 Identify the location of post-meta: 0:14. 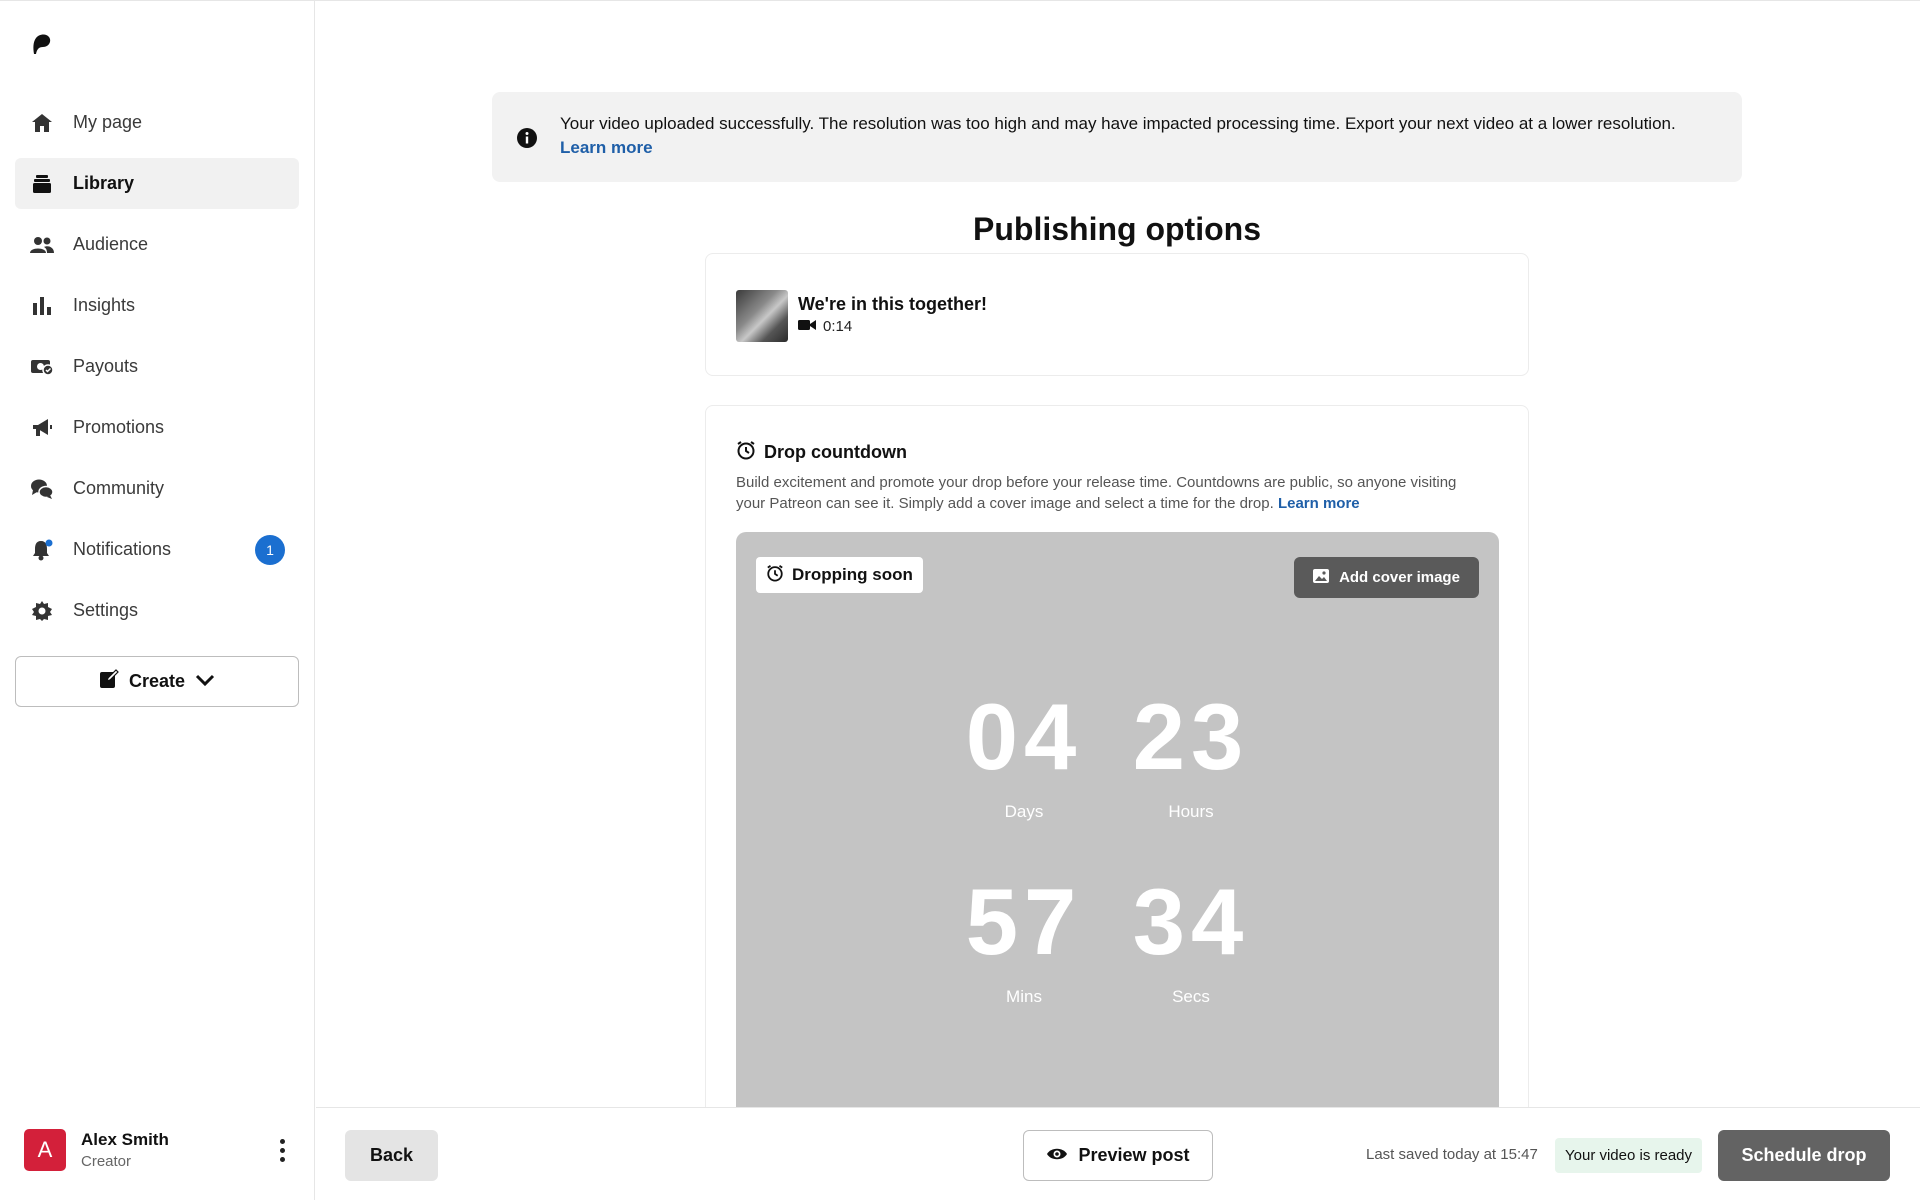
(825, 326).